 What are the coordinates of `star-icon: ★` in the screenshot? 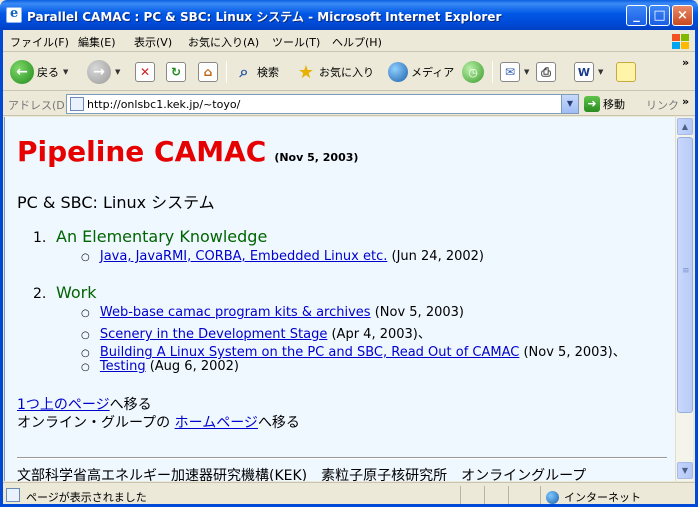 It's located at (306, 72).